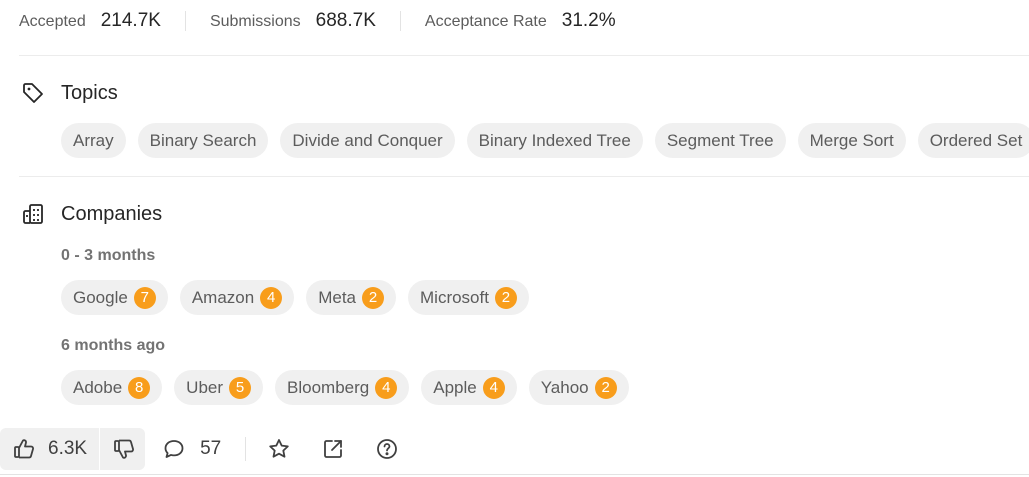 The width and height of the screenshot is (1029, 477). I want to click on company-tag: Google 7, so click(114, 297).